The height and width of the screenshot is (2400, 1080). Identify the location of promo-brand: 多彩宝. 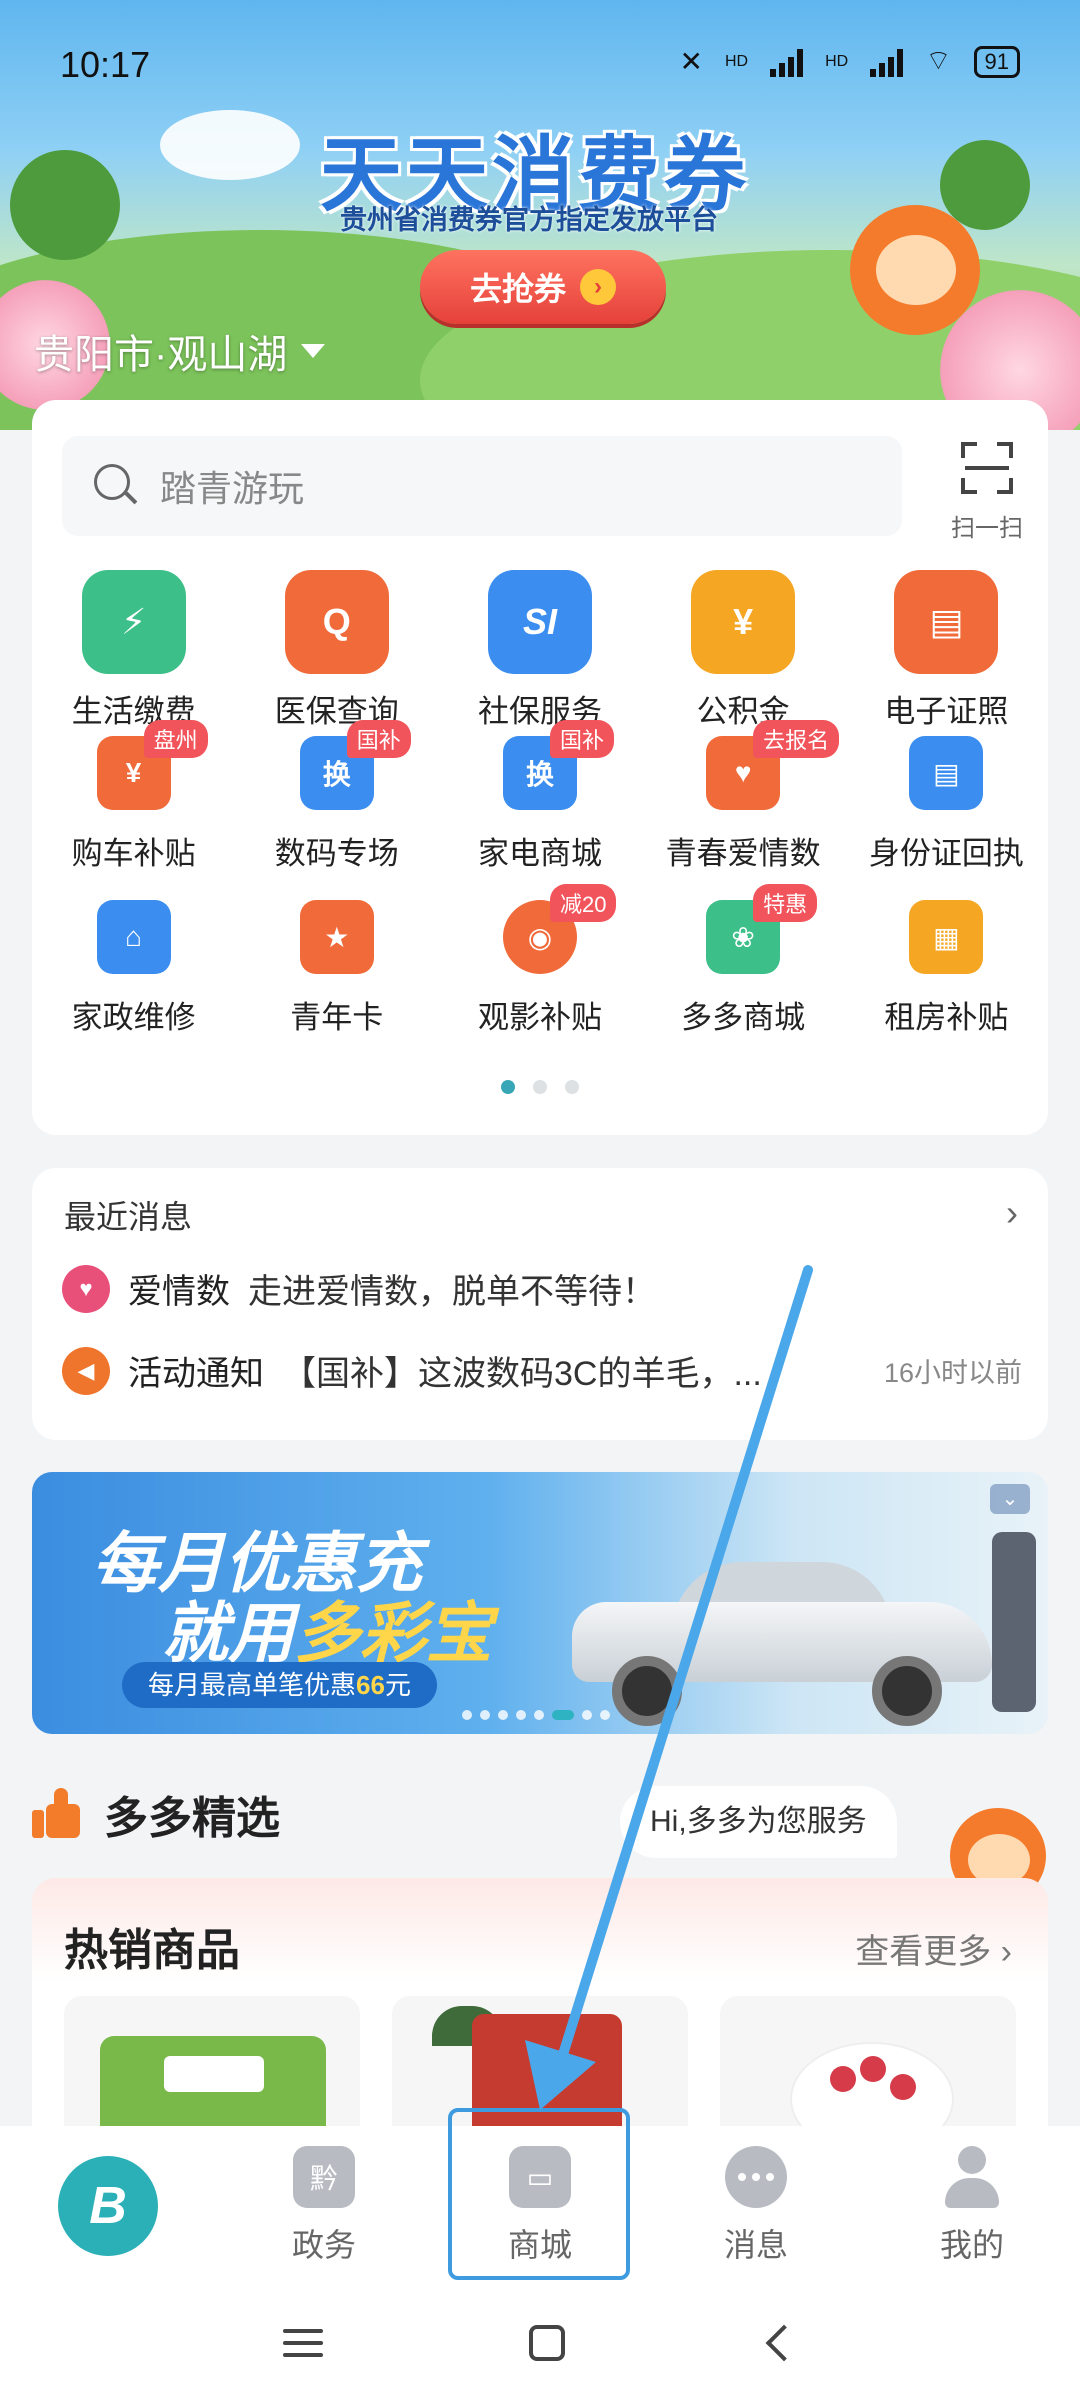
(393, 1633).